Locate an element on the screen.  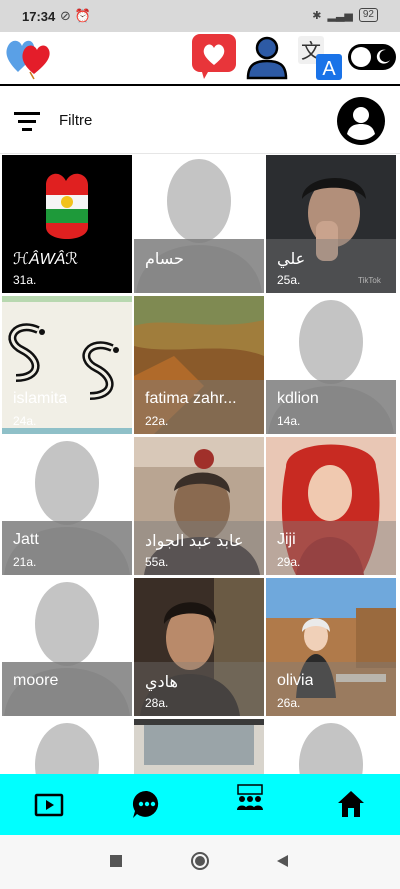
profile-card: ℋÂWÂℛ 31a. is located at coordinates (67, 224).